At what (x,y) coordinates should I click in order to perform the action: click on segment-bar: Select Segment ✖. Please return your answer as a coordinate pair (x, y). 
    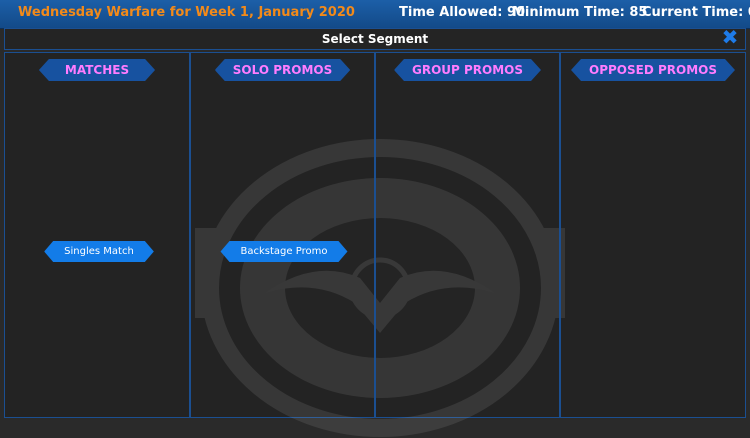
    Looking at the image, I should click on (375, 38).